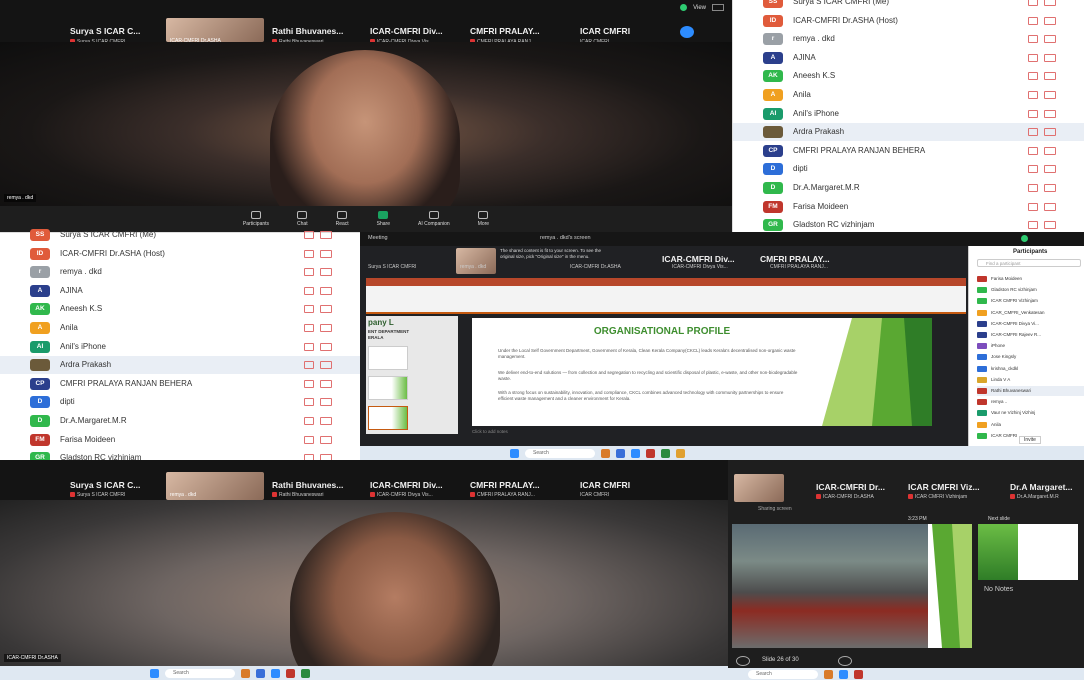  What do you see at coordinates (1030, 346) in the screenshot?
I see `side-participant-row: iPhone` at bounding box center [1030, 346].